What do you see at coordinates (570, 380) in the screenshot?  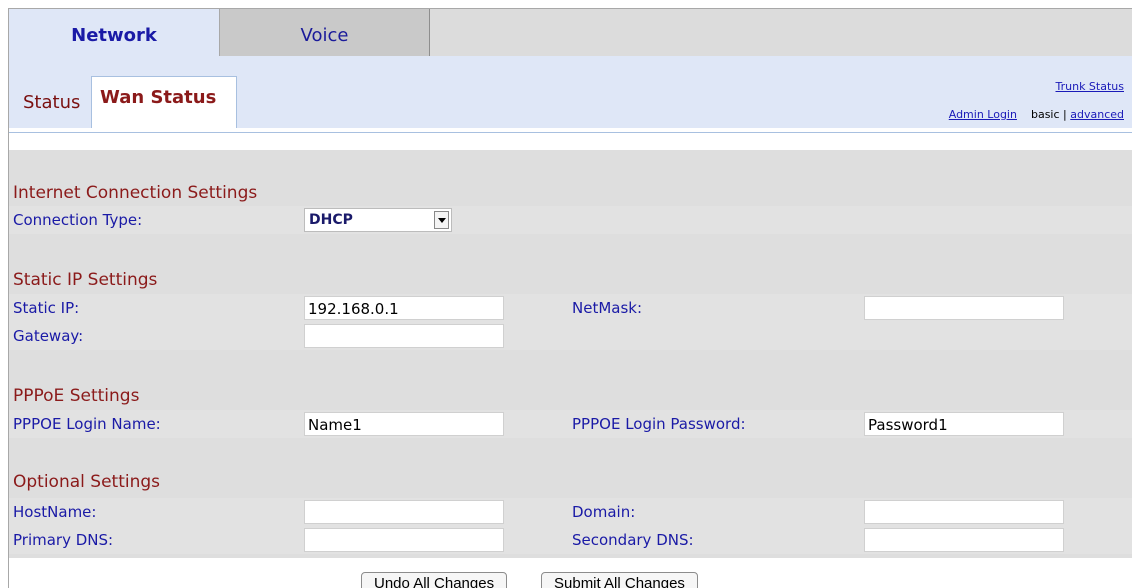 I see `pppoe-section-header: PPPoE Settings` at bounding box center [570, 380].